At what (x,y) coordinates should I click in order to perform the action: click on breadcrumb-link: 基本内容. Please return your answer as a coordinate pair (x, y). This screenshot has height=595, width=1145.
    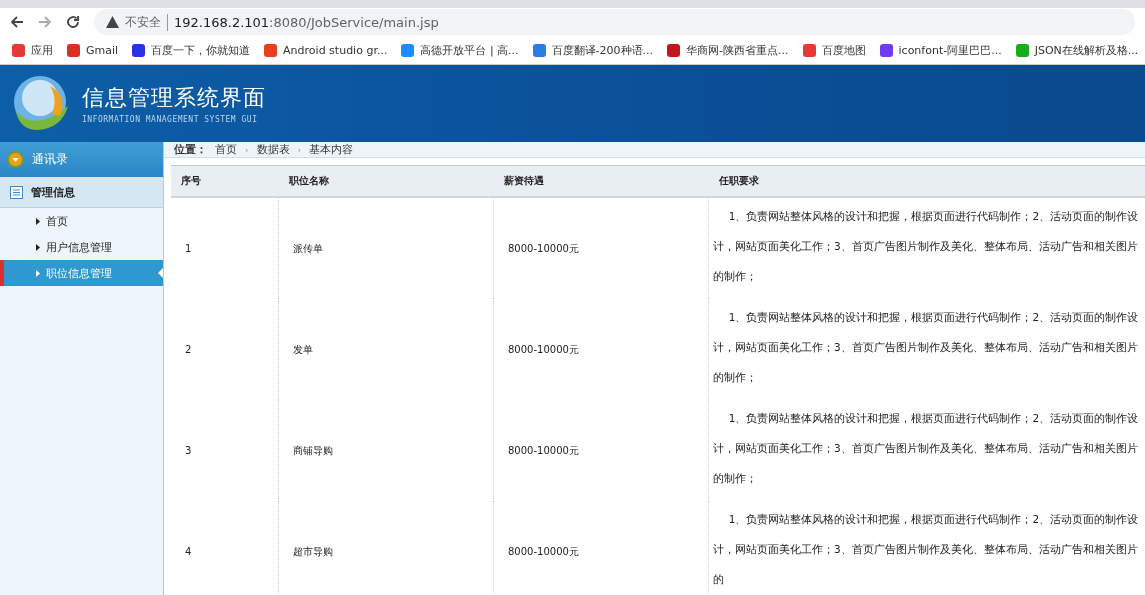
    Looking at the image, I should click on (331, 149).